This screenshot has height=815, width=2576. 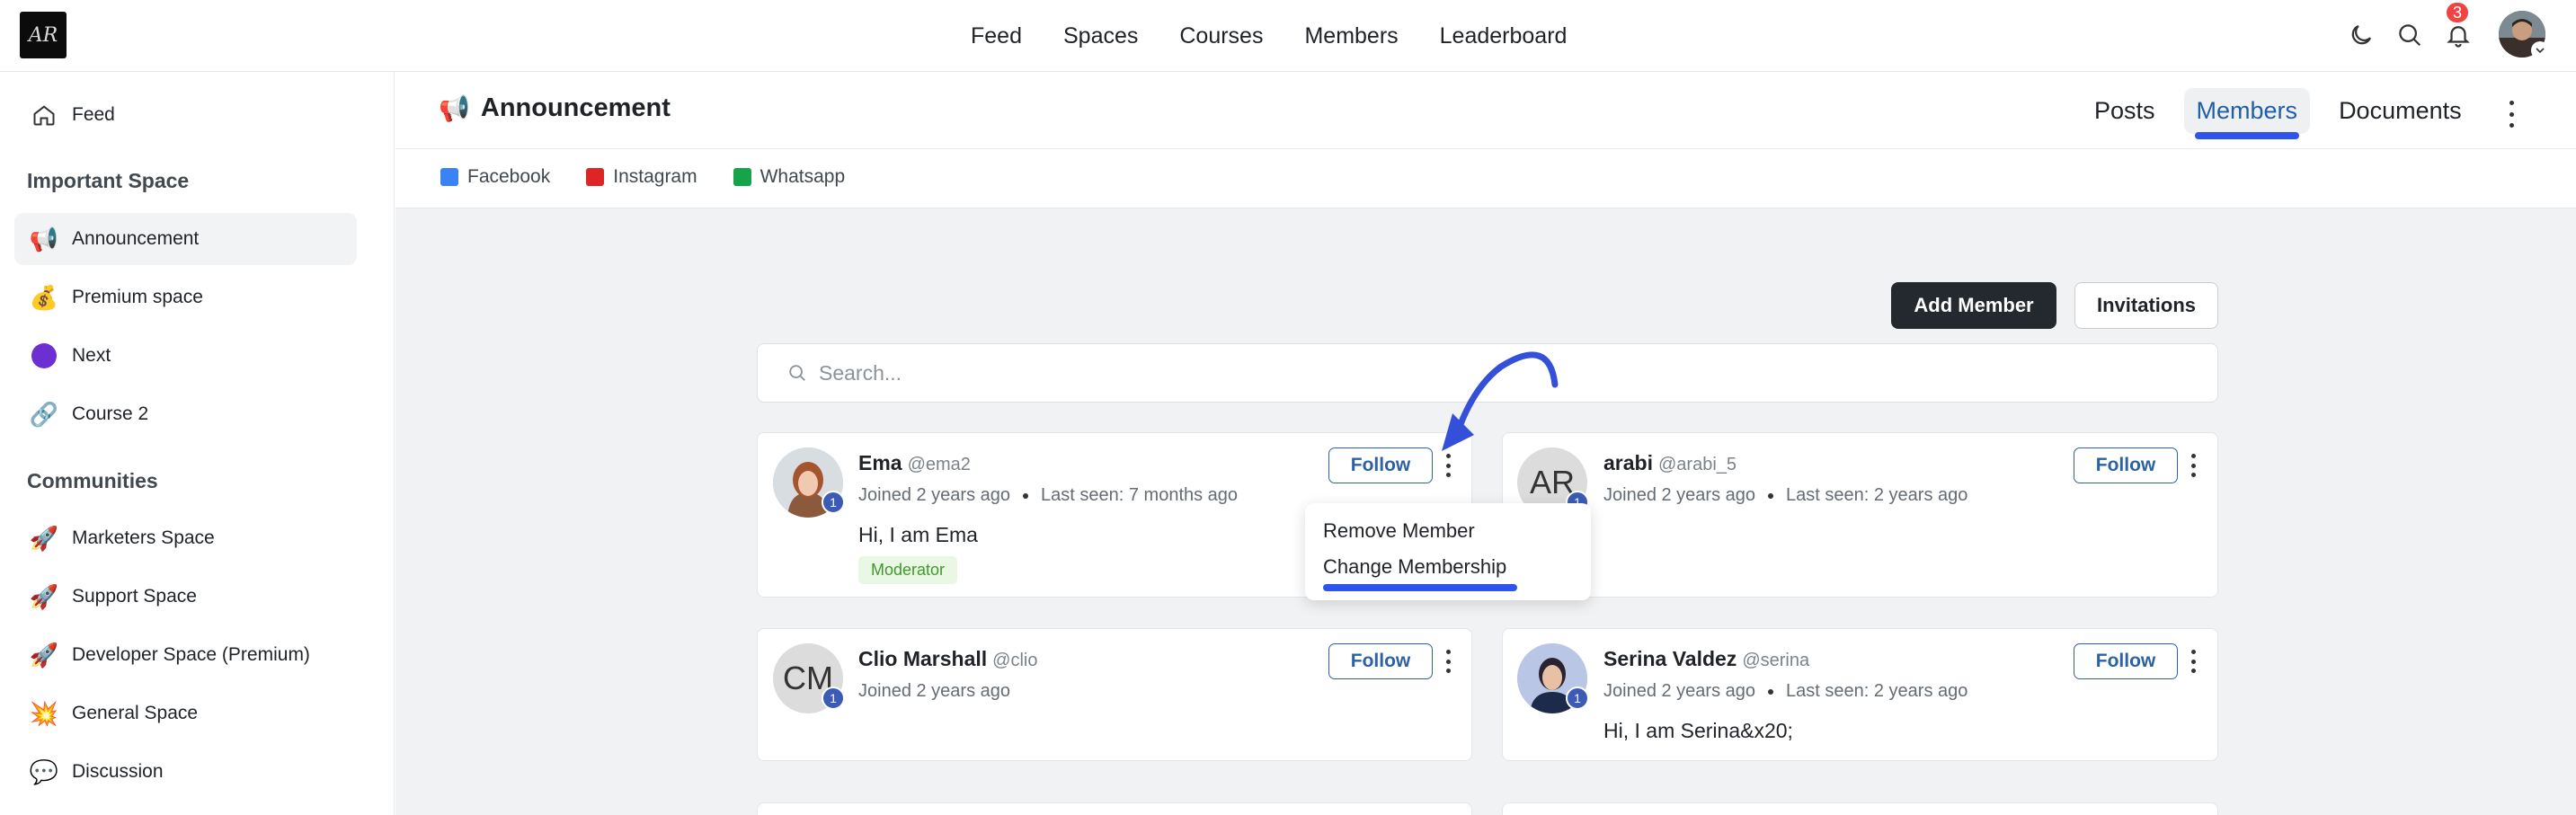 What do you see at coordinates (2146, 305) in the screenshot?
I see `invitations-button: Invitations` at bounding box center [2146, 305].